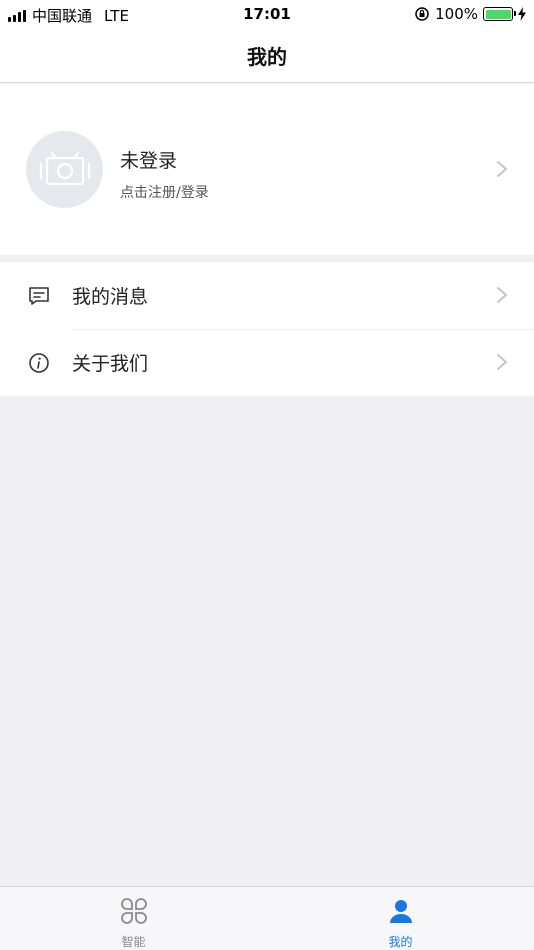 The height and width of the screenshot is (950, 534). I want to click on menu-list: 我的消息 关于我们, so click(267, 329).